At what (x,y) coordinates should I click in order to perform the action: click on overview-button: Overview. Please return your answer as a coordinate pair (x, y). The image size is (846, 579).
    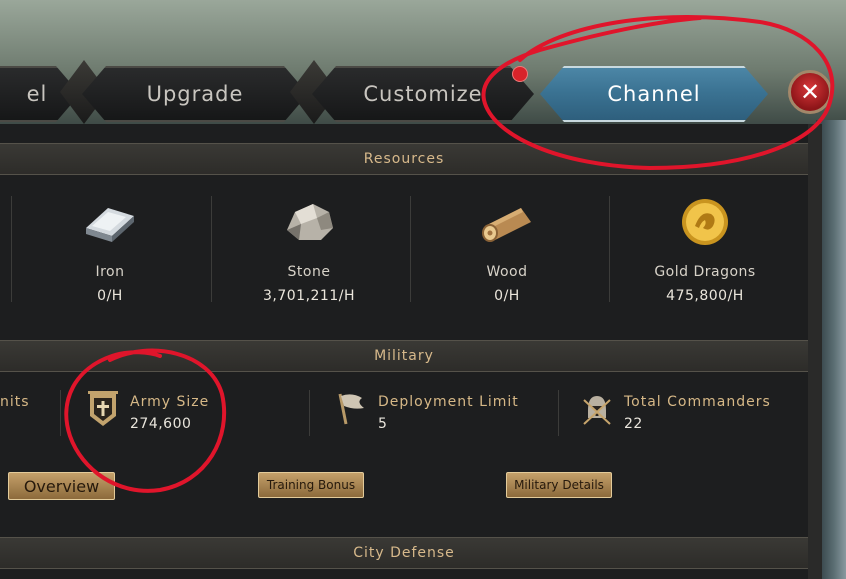
    Looking at the image, I should click on (61, 486).